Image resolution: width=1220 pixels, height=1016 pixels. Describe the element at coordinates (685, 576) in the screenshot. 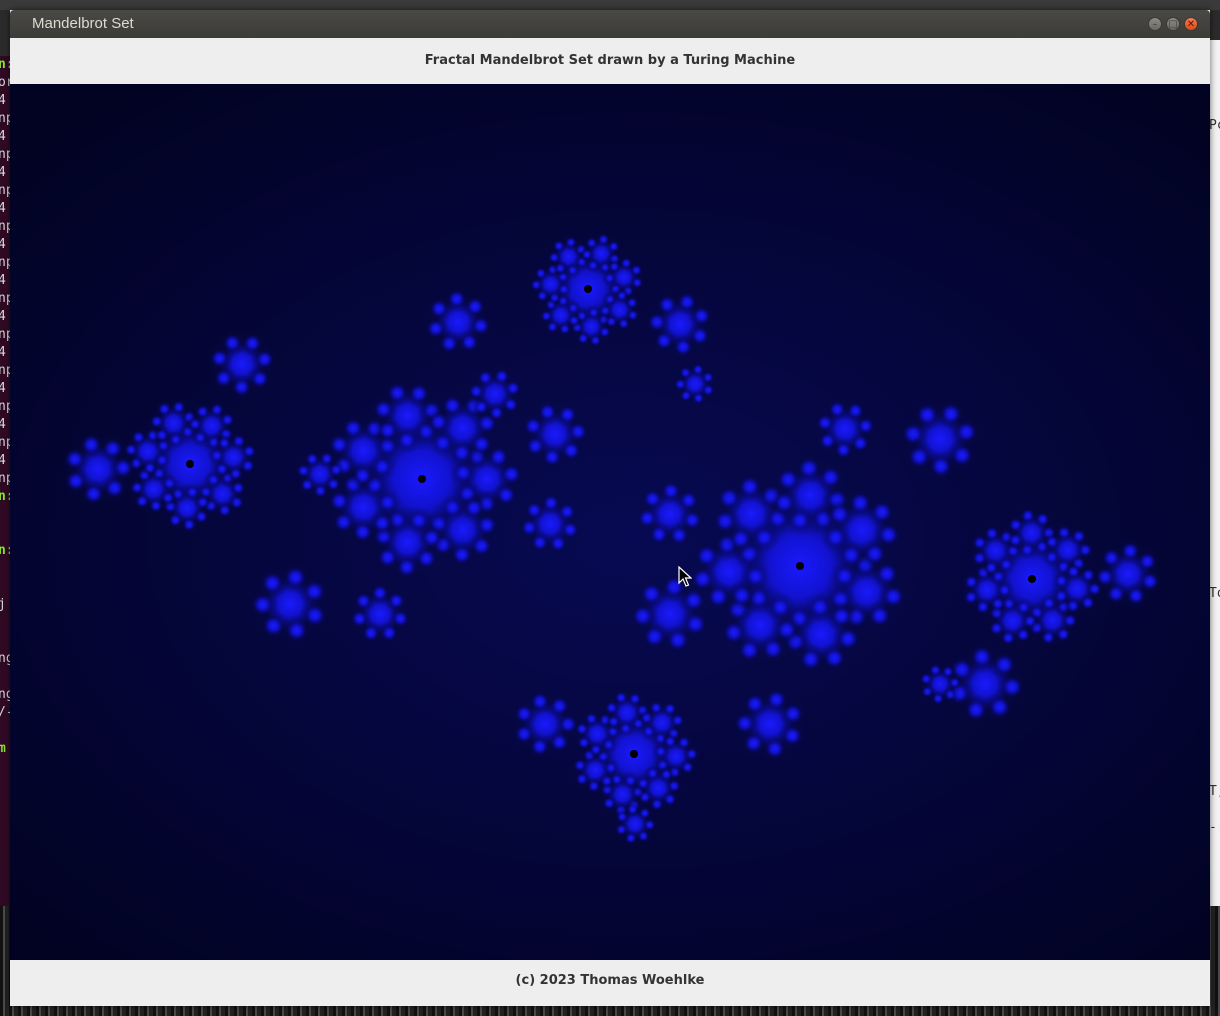

I see `mouse-cursor-icon` at that location.